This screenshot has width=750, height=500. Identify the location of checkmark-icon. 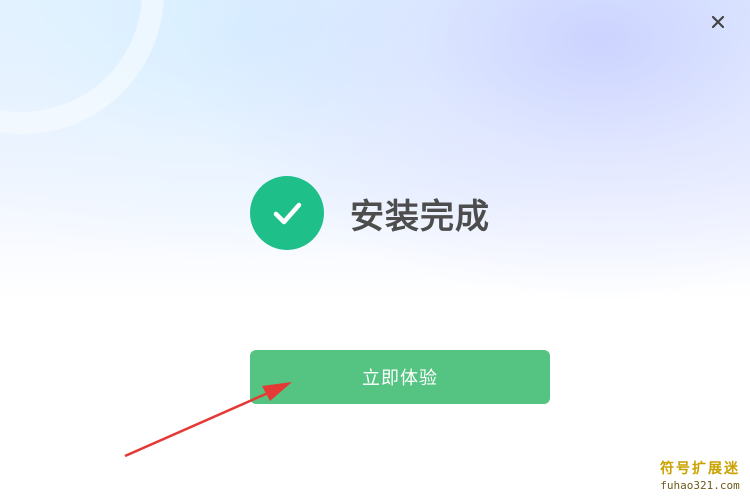
(287, 213).